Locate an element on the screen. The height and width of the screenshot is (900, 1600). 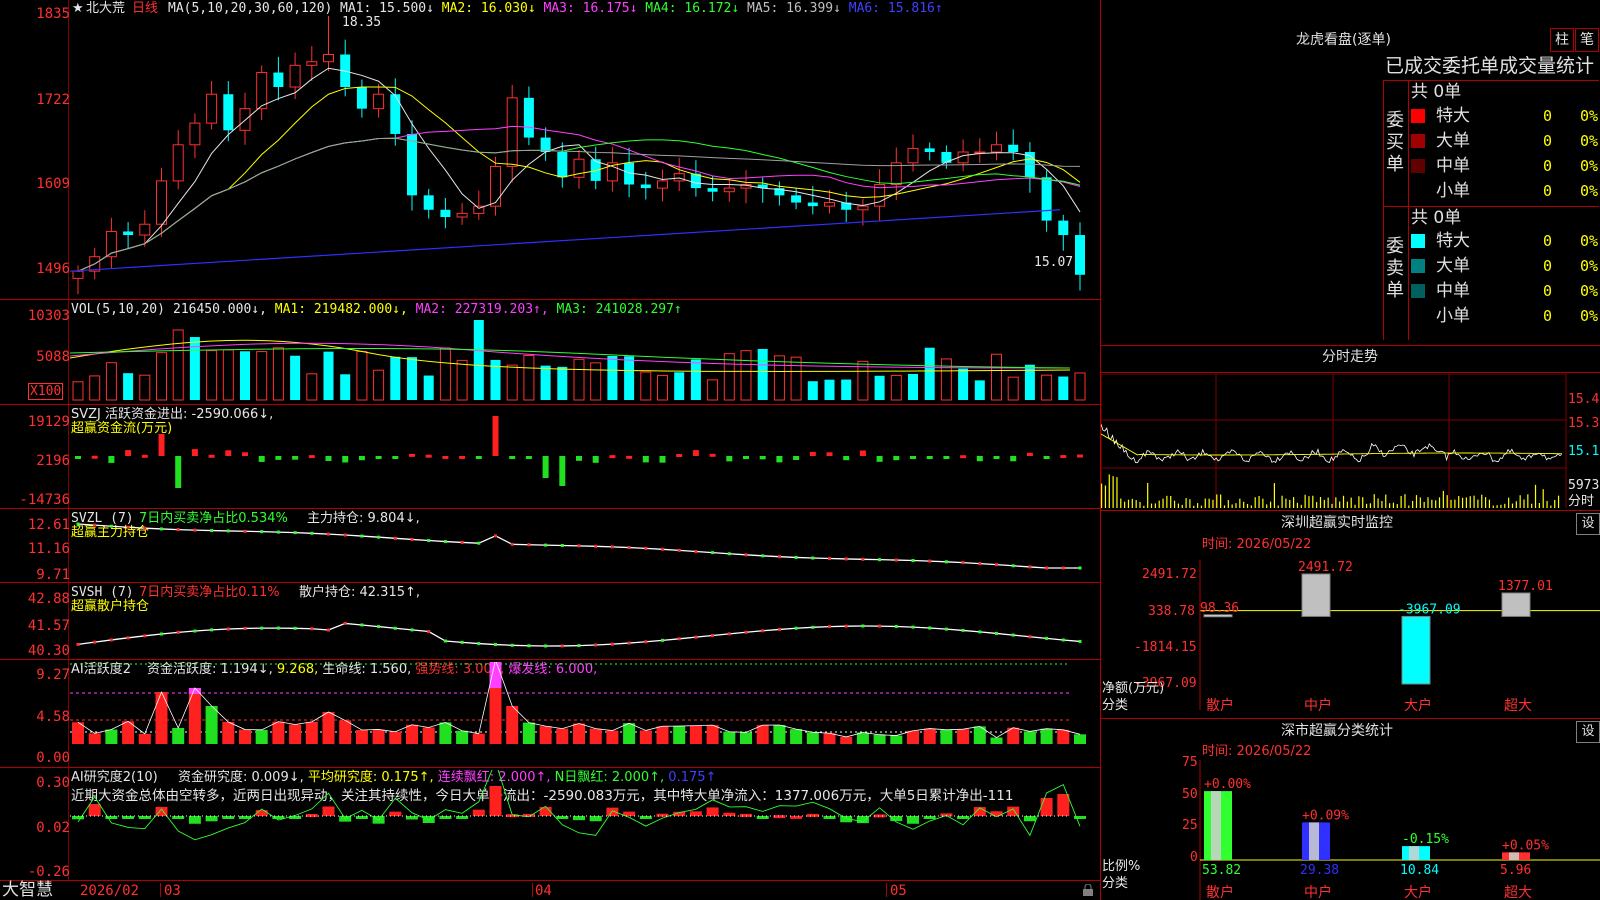
main-holding-chart is located at coordinates (585, 546).